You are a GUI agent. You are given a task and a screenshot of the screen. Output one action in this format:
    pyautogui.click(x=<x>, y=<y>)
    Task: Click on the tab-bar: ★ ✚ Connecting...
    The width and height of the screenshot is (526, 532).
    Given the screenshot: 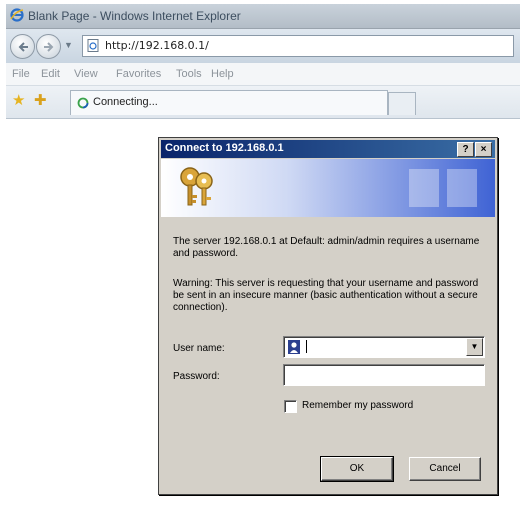 What is the action you would take?
    pyautogui.click(x=263, y=102)
    